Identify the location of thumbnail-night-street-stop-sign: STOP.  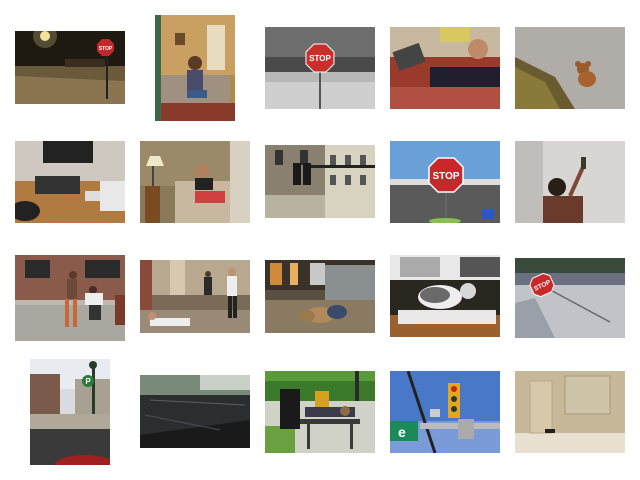
(70, 67).